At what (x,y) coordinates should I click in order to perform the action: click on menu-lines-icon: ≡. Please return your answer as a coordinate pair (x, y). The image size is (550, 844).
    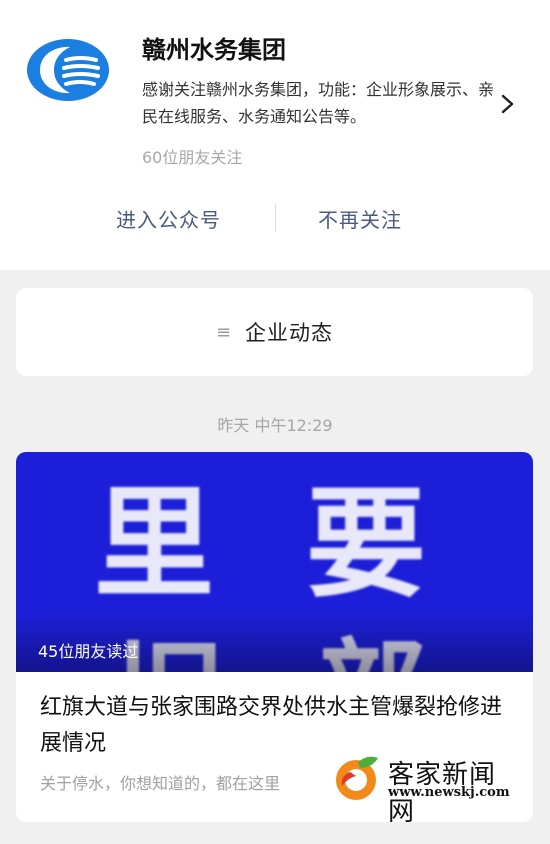
    Looking at the image, I should click on (223, 332).